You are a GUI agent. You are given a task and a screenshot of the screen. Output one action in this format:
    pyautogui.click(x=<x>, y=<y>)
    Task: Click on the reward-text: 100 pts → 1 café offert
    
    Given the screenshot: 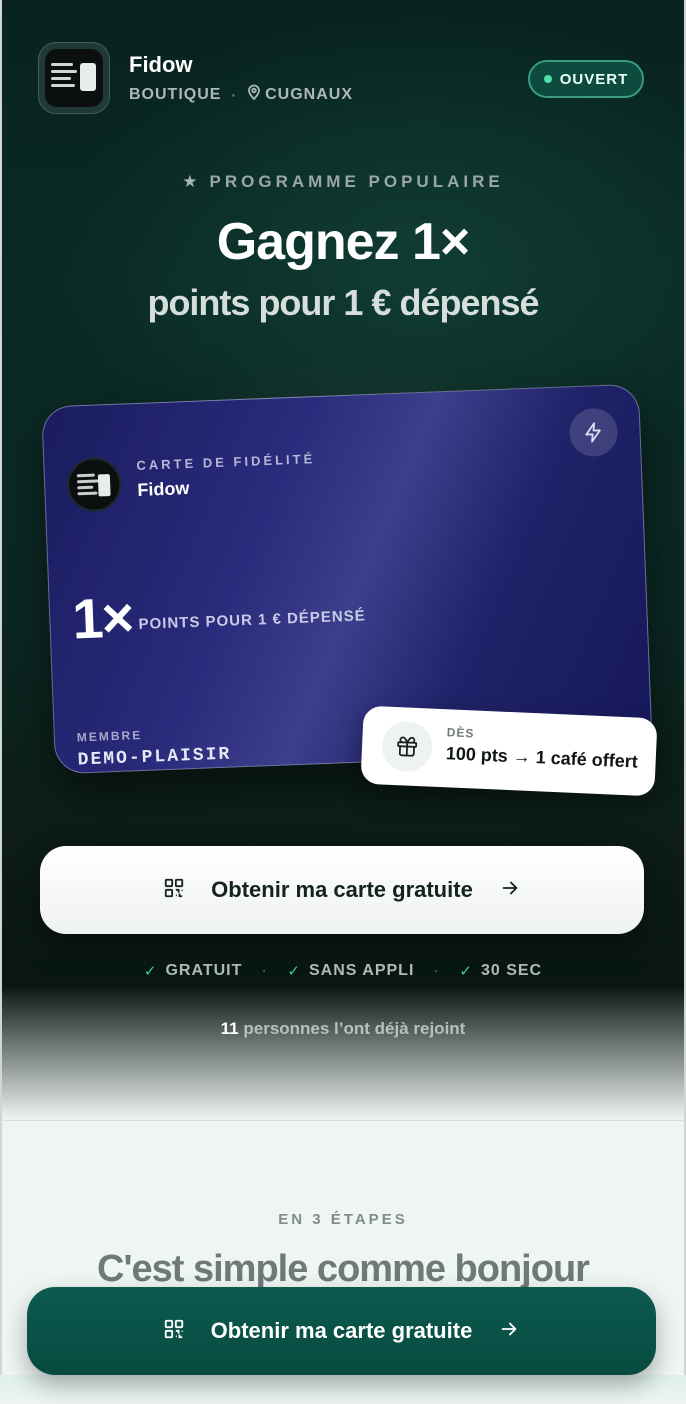 What is the action you would take?
    pyautogui.click(x=542, y=757)
    